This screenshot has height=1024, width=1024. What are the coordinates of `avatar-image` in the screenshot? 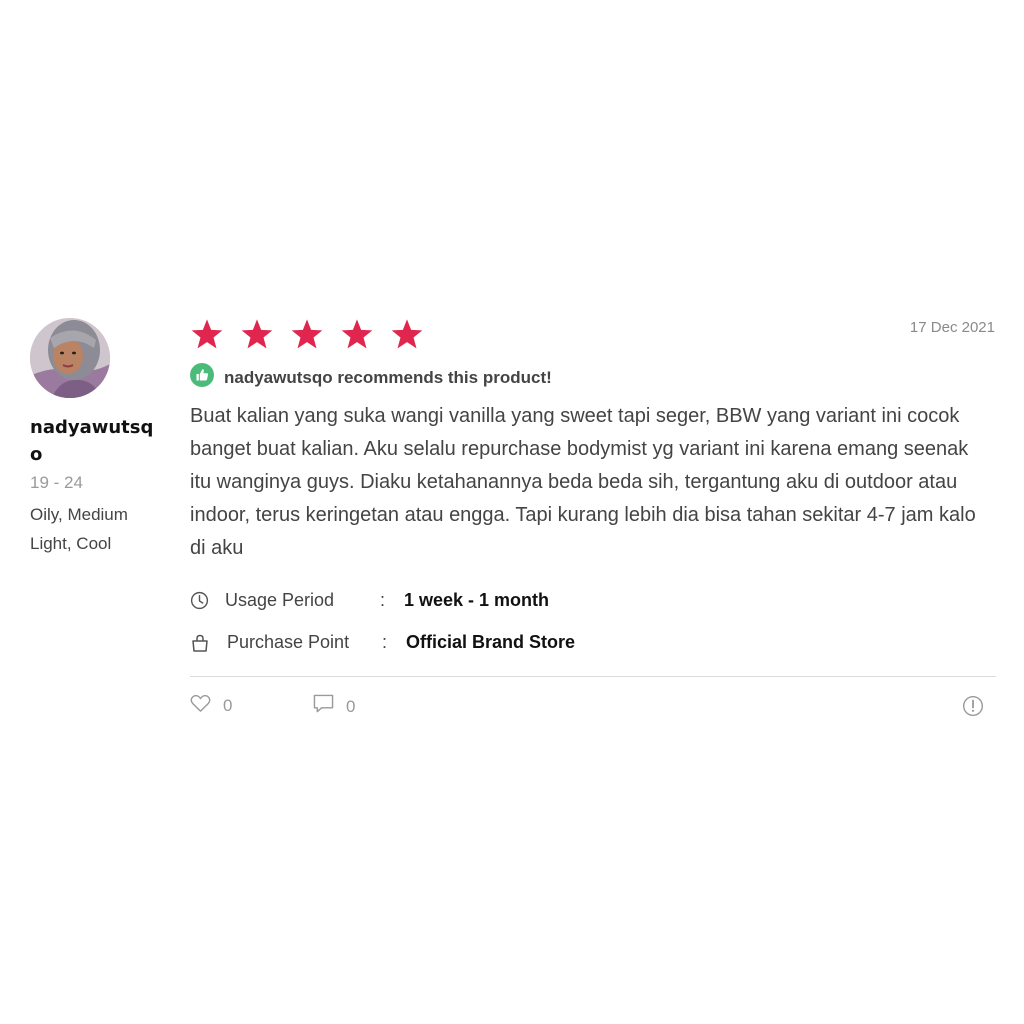 It's located at (70, 358).